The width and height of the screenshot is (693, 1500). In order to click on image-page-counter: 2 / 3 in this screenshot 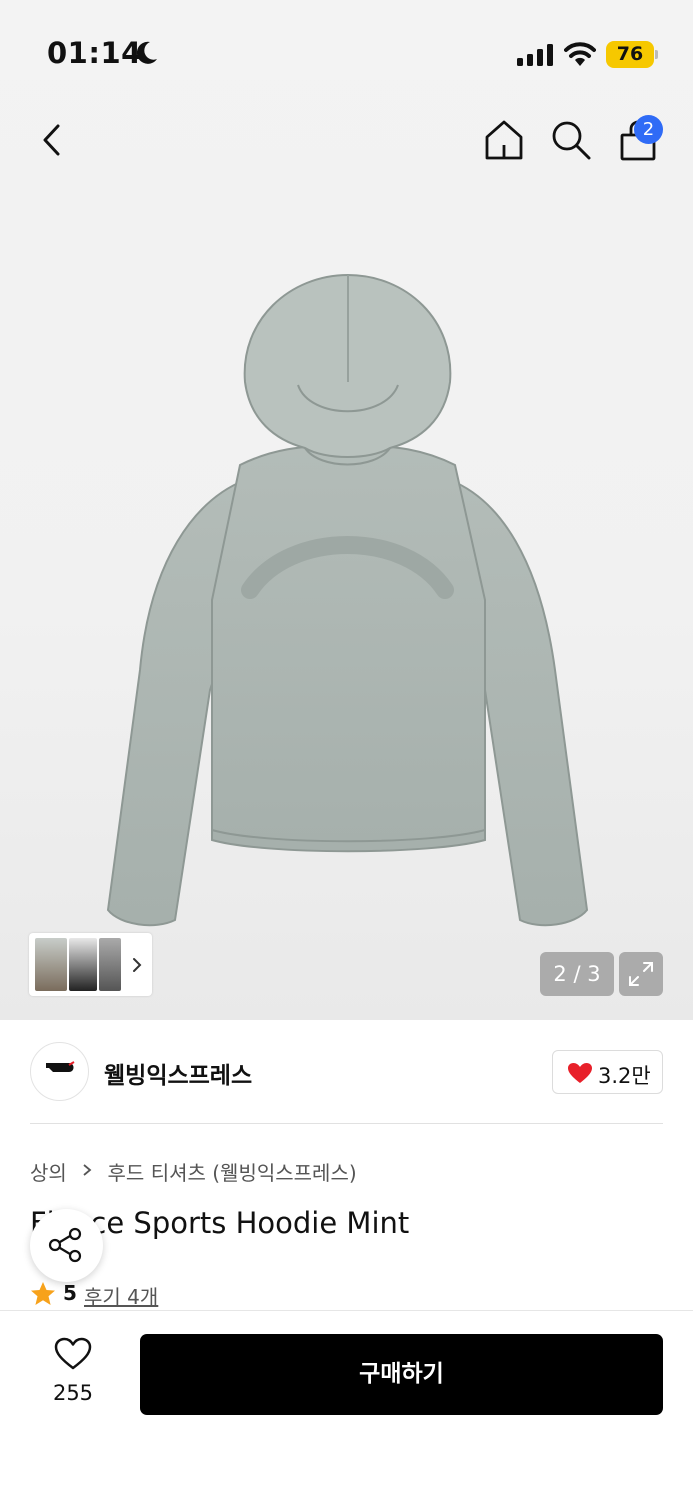, I will do `click(577, 974)`.